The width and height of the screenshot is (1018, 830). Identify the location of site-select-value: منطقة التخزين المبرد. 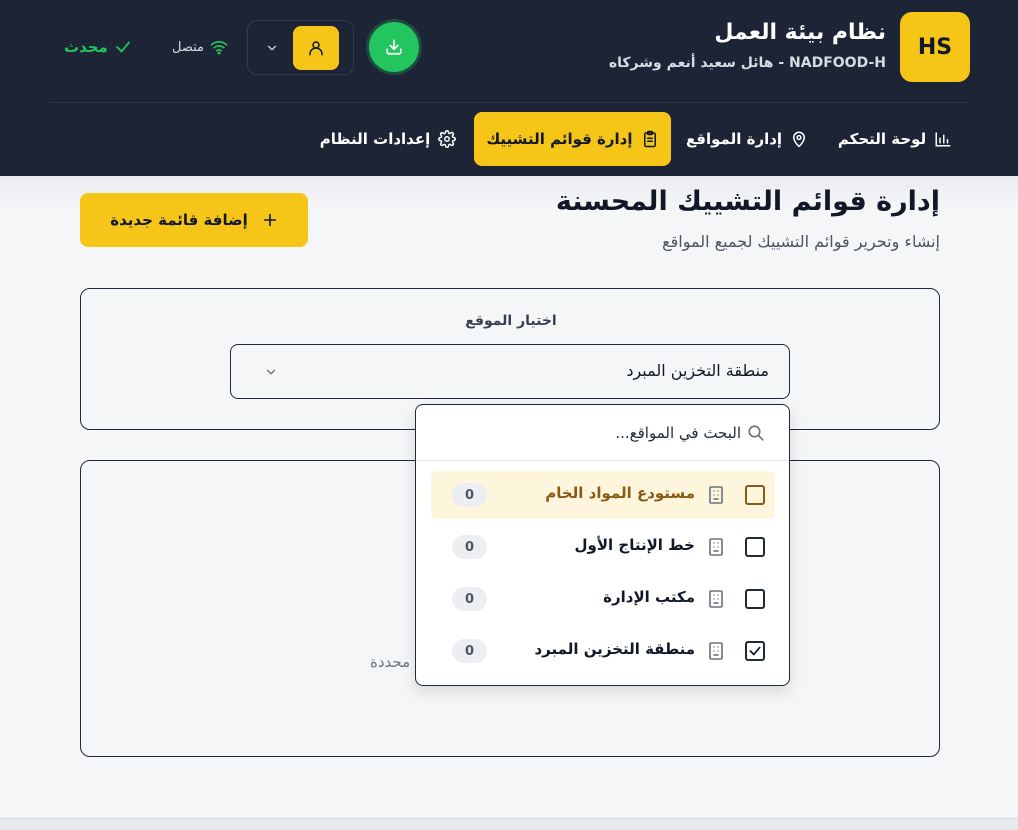
(697, 370).